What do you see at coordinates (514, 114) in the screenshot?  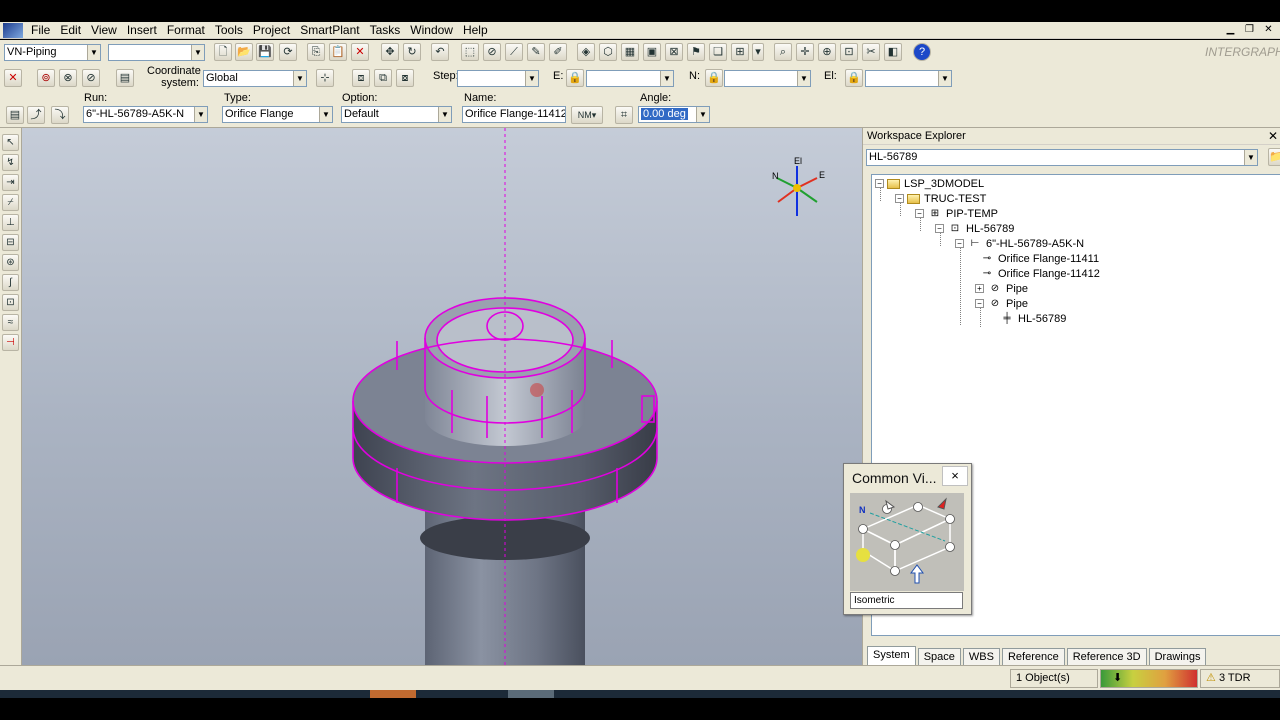 I see `name-input: Orifice Flange-11412` at bounding box center [514, 114].